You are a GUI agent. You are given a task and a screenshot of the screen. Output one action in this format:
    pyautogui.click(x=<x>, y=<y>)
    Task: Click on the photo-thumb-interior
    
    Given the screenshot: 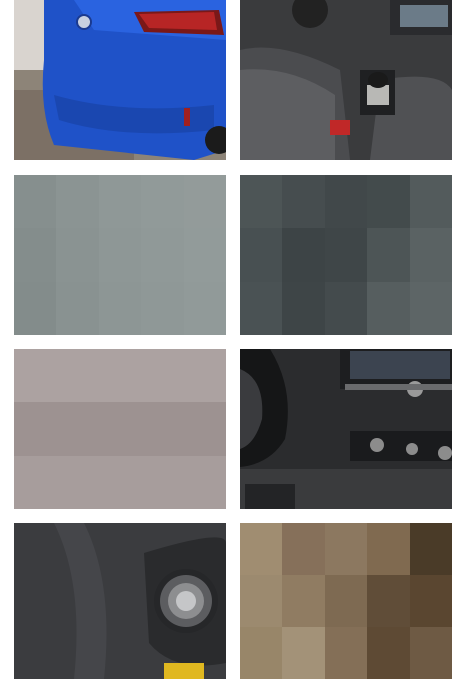 What is the action you would take?
    pyautogui.click(x=346, y=80)
    